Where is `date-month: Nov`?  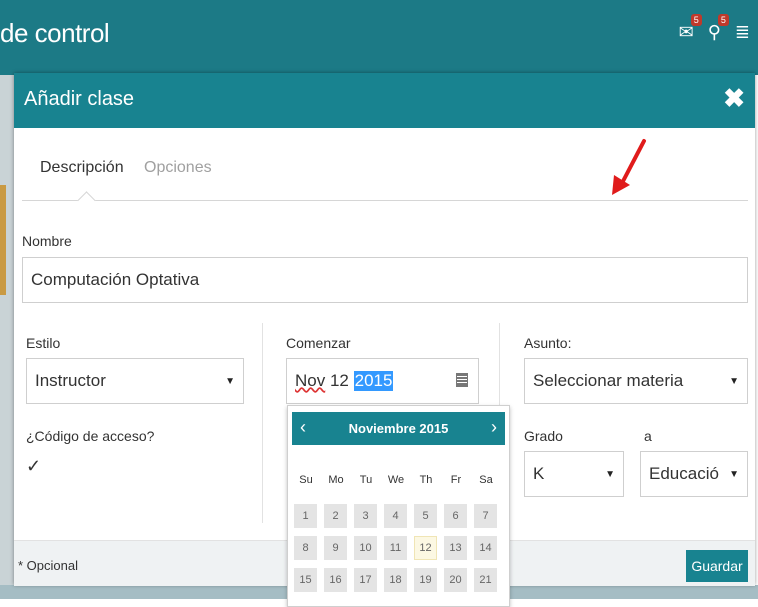
date-month: Nov is located at coordinates (310, 380).